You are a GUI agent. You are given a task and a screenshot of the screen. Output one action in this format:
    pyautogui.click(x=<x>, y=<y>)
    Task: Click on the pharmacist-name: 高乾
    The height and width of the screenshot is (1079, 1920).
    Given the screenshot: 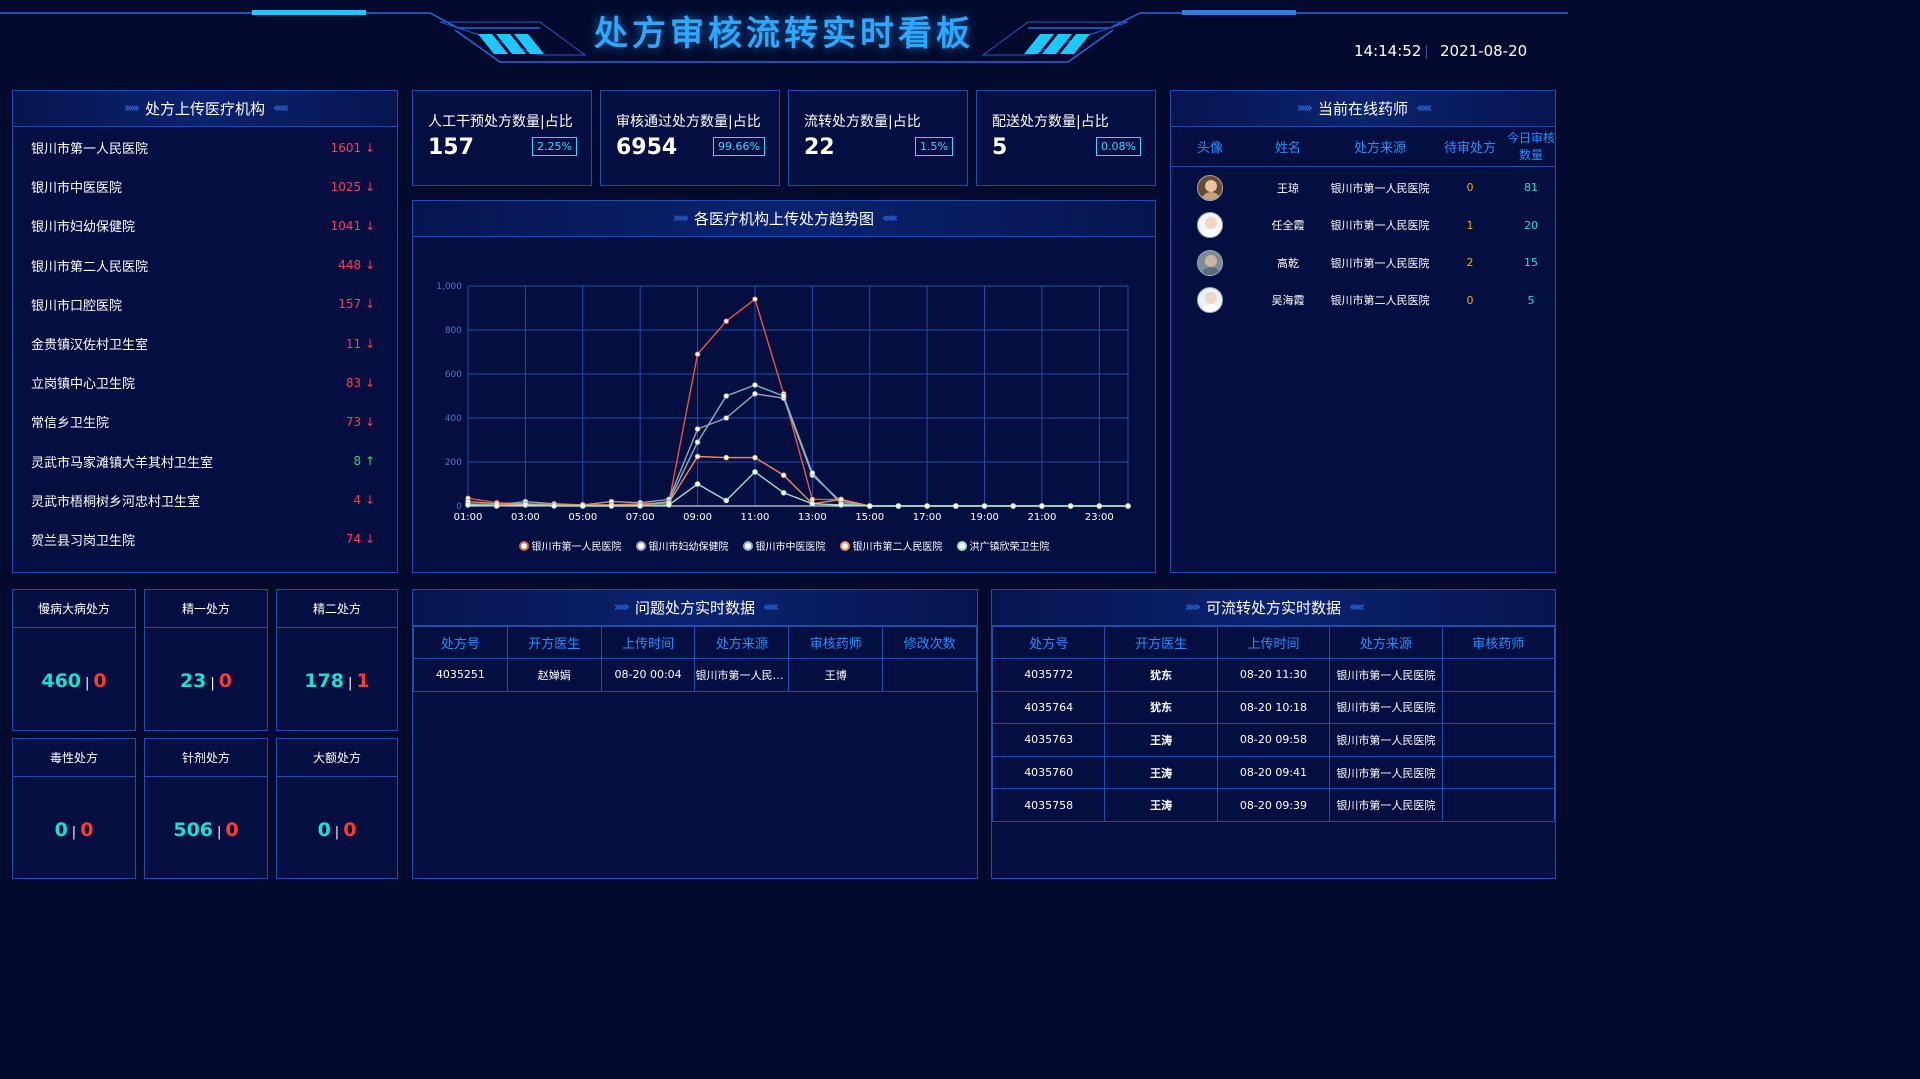 What is the action you would take?
    pyautogui.click(x=1288, y=263)
    